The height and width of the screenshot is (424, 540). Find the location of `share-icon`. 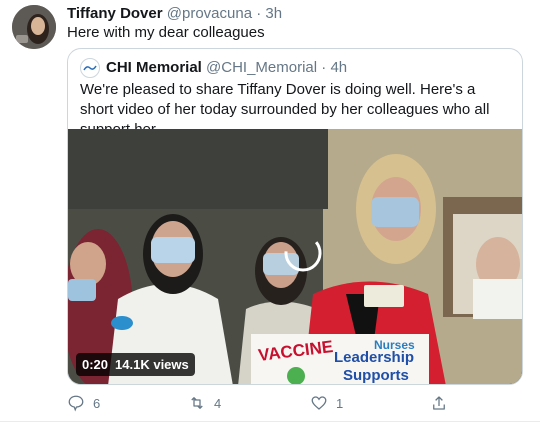

share-icon is located at coordinates (439, 403).